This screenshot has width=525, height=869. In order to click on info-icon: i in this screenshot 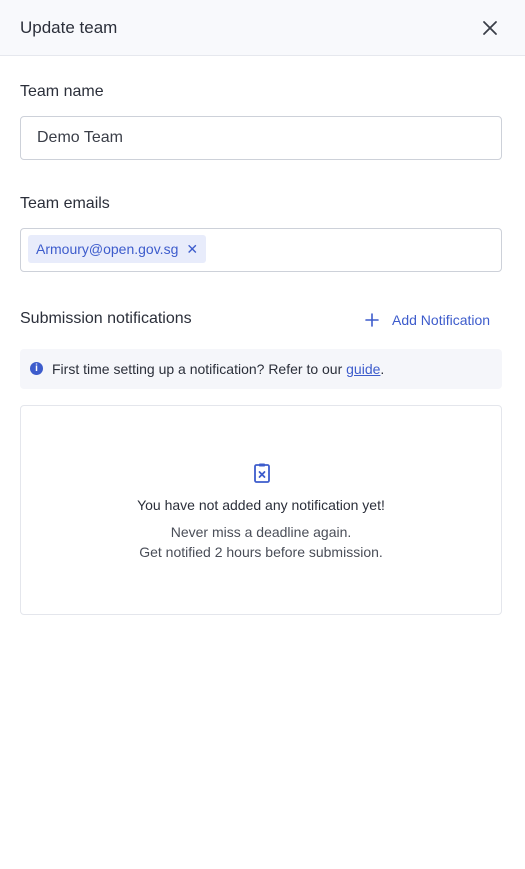, I will do `click(36, 368)`.